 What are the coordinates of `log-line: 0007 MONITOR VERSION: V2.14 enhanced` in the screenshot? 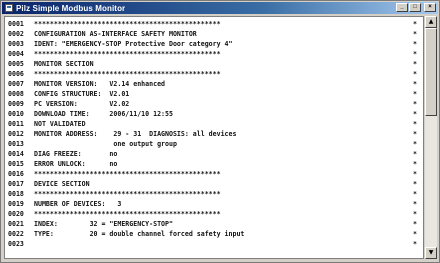 It's located at (126, 84).